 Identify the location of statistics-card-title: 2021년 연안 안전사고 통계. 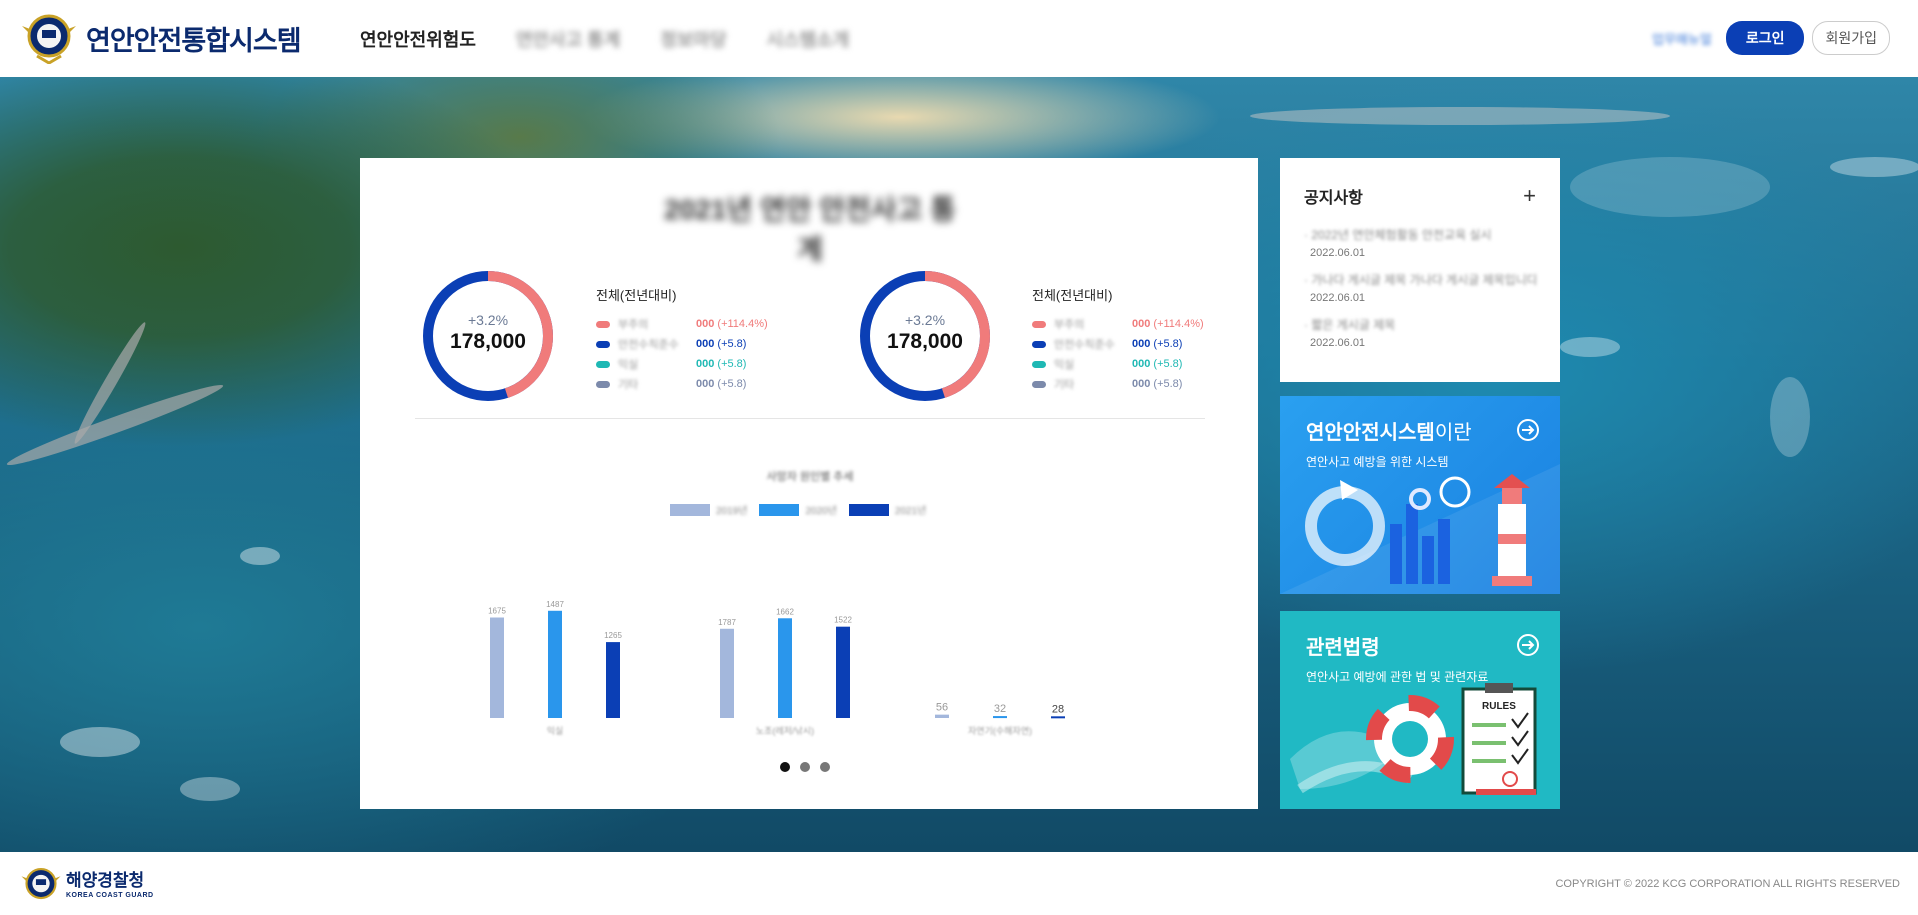
(810, 229).